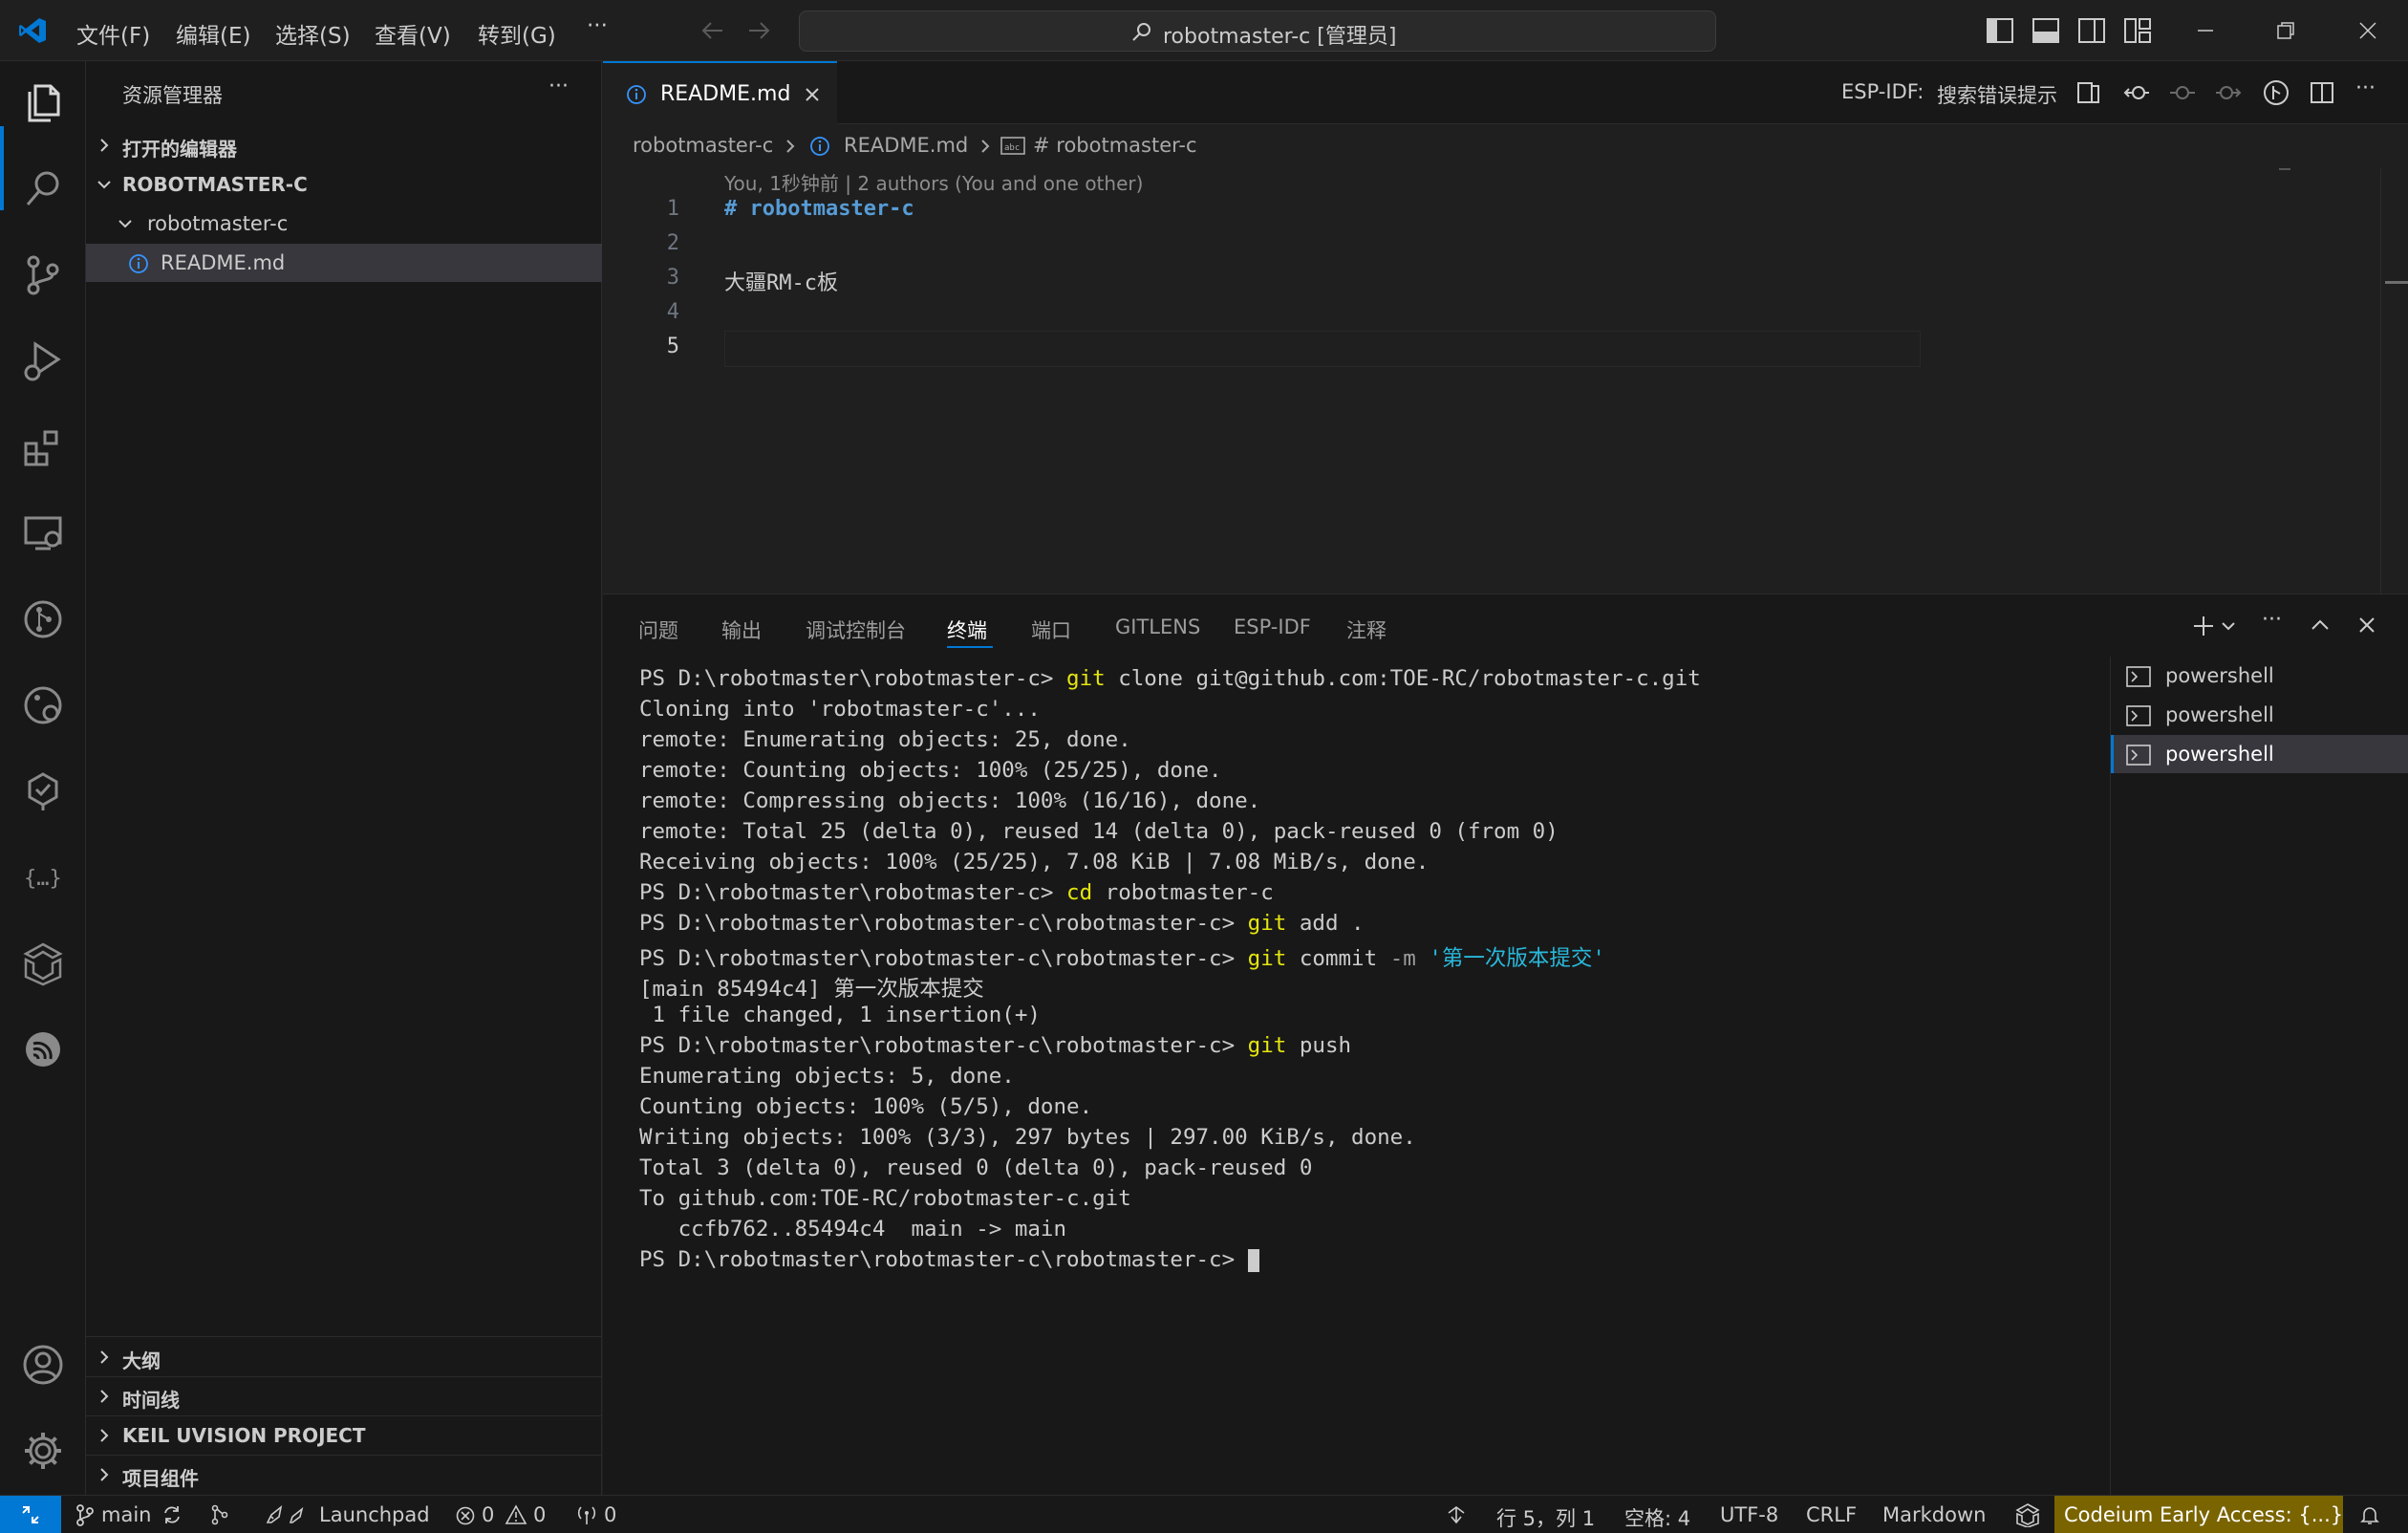  I want to click on error-count: 0, so click(488, 1514).